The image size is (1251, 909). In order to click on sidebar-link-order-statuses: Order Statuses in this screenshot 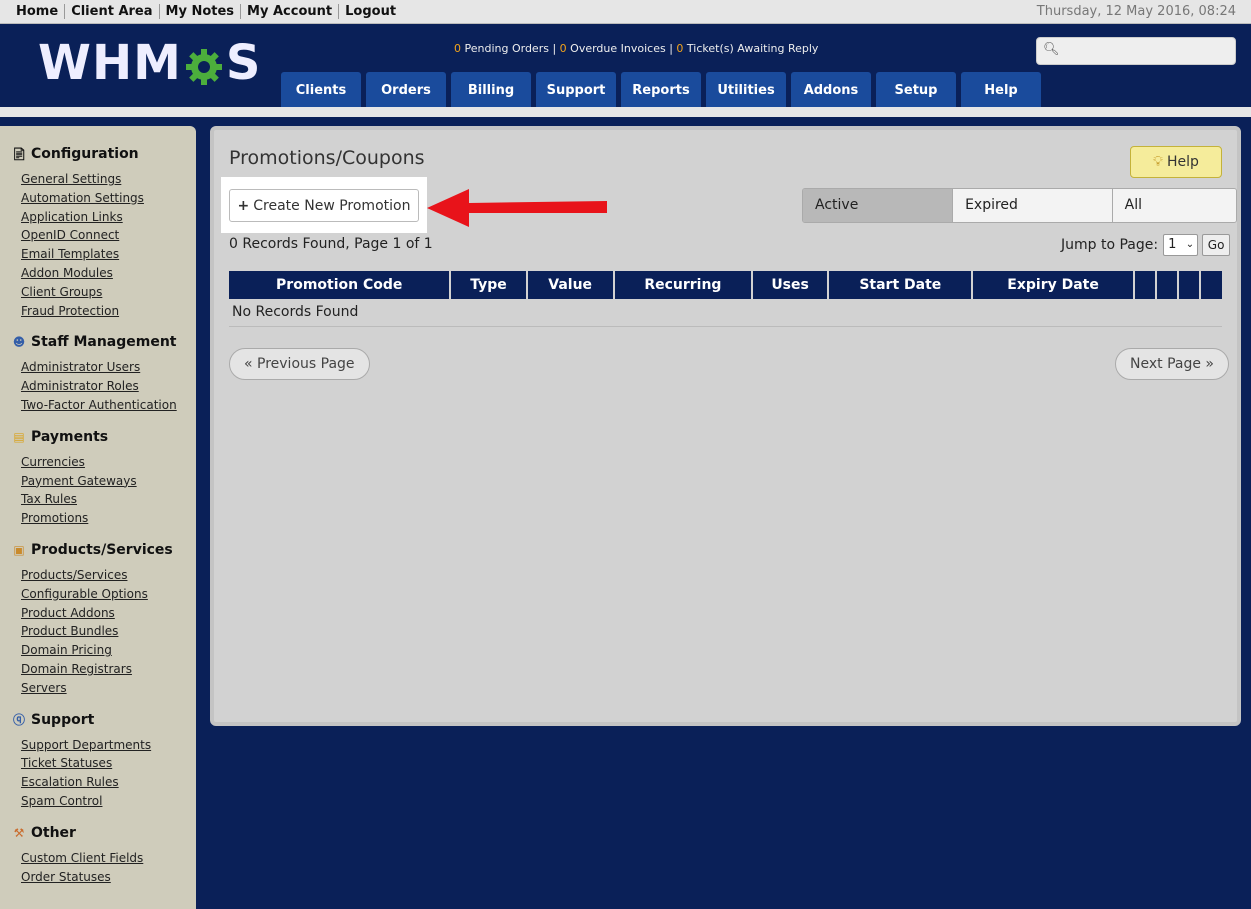, I will do `click(103, 877)`.